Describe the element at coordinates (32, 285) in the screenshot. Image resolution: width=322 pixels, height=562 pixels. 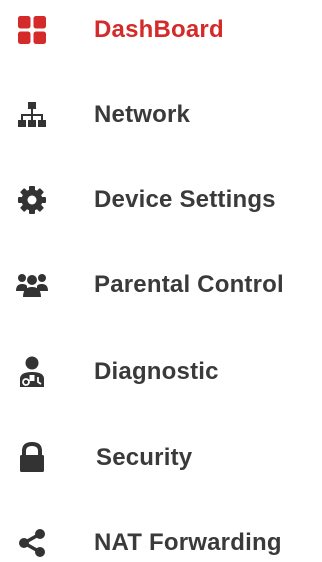
I see `user-group-icon` at that location.